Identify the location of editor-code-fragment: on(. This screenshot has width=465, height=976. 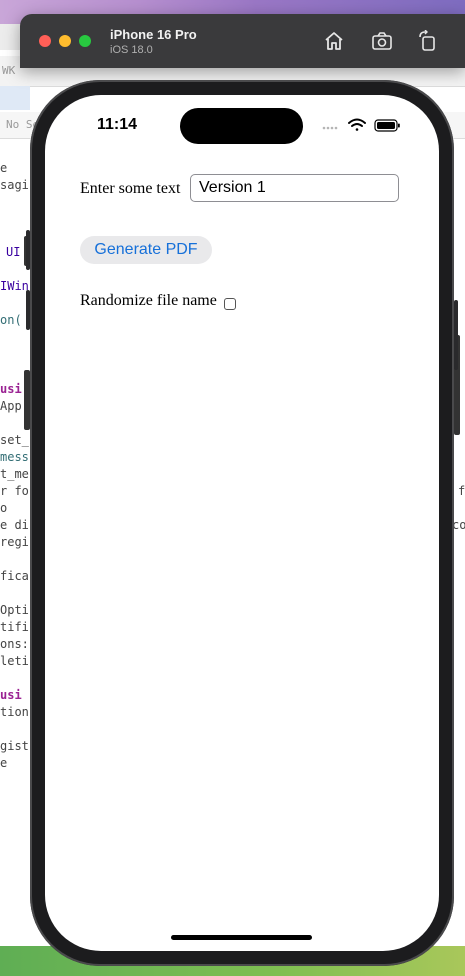
(11, 320).